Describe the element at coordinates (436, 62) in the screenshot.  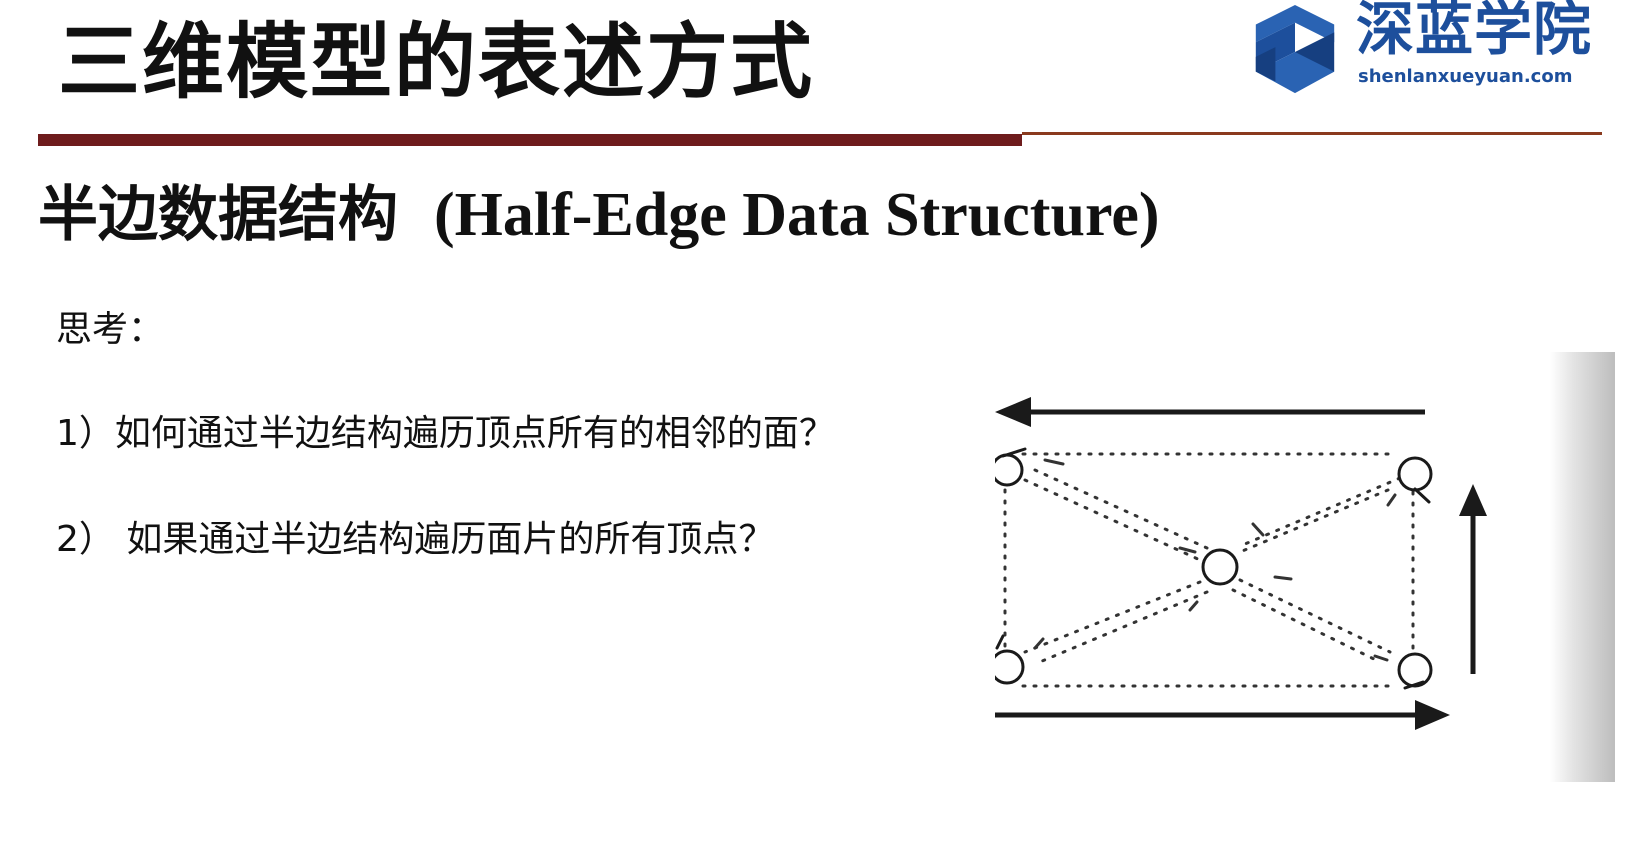
I see `slide-title: 三维模型的表述方式` at that location.